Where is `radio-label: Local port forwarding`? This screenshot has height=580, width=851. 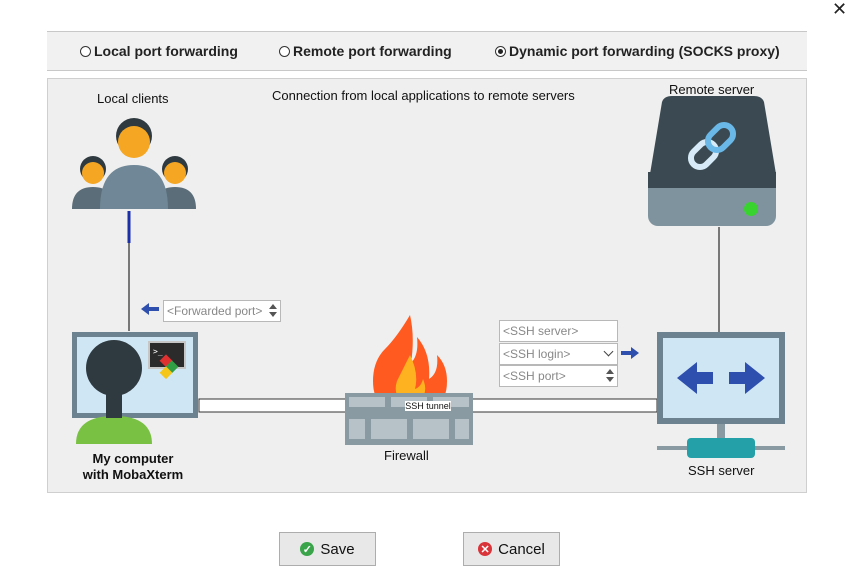 radio-label: Local port forwarding is located at coordinates (166, 51).